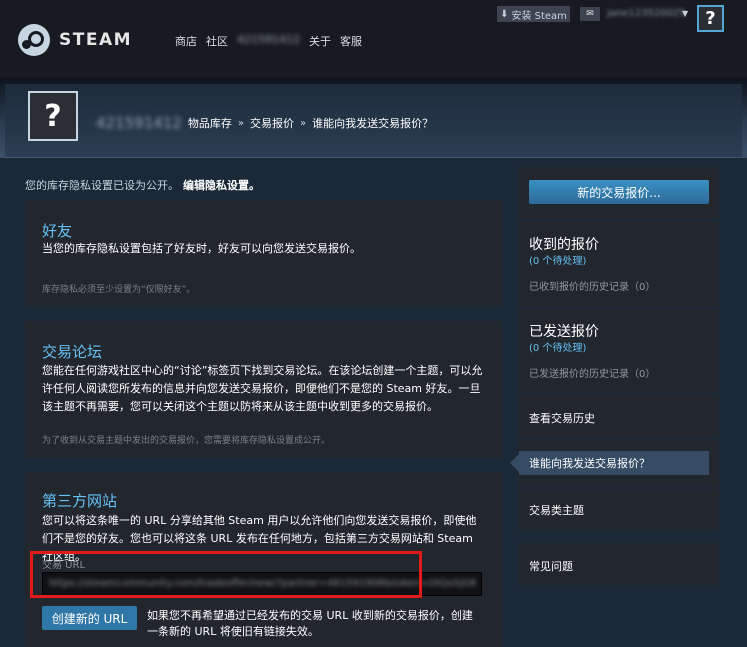 This screenshot has height=647, width=747. What do you see at coordinates (96, 40) in the screenshot?
I see `steam-logo-text: STEAM` at bounding box center [96, 40].